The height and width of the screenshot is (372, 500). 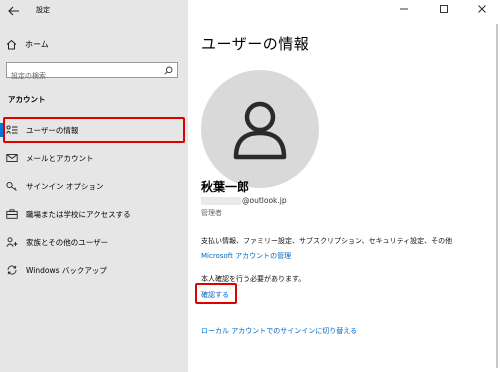 What do you see at coordinates (52, 130) in the screenshot?
I see `sidebar-item-label: ユーザーの情報` at bounding box center [52, 130].